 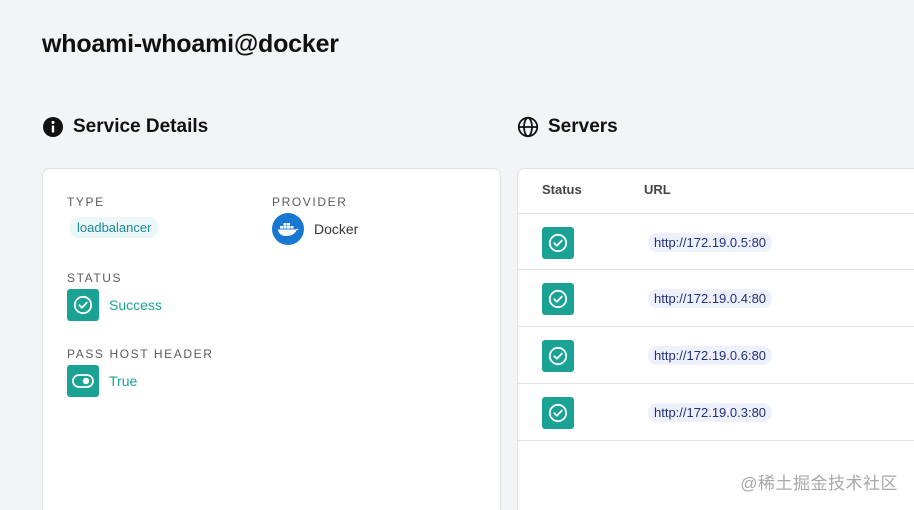 What do you see at coordinates (190, 44) in the screenshot?
I see `page-title: whoami-whoami@docker` at bounding box center [190, 44].